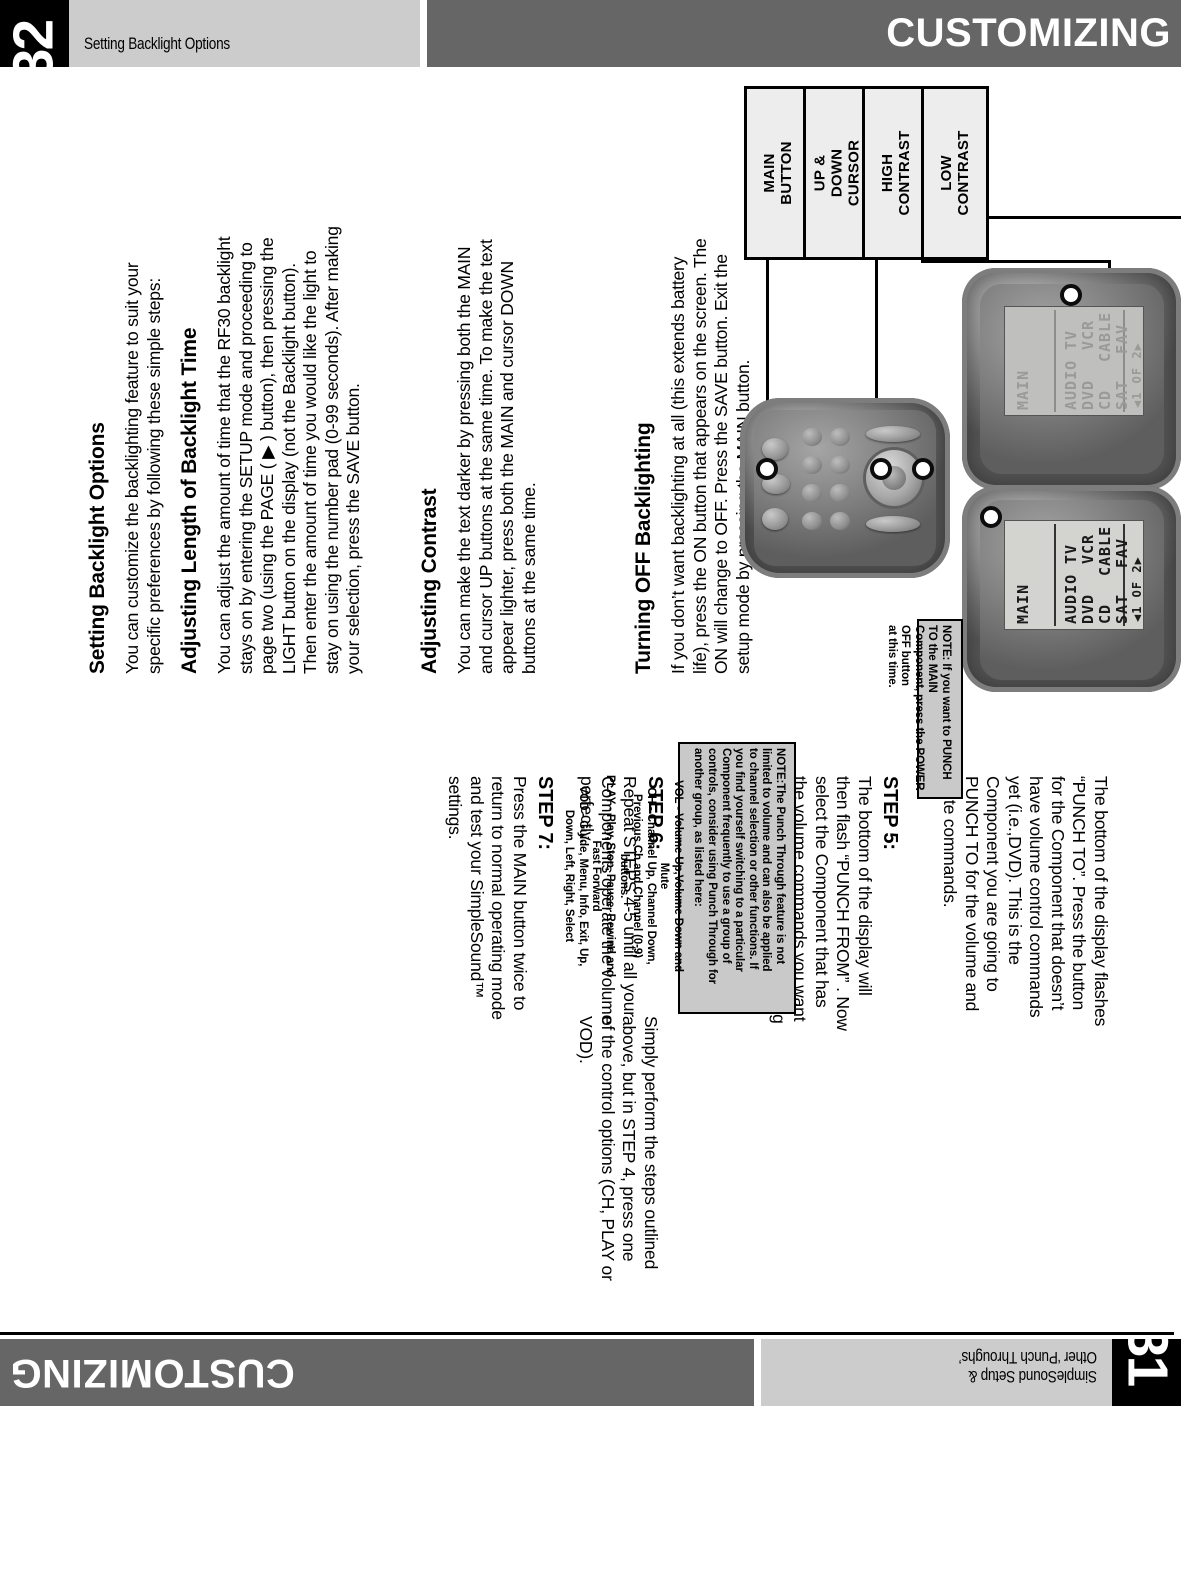 This screenshot has width=1181, height=1576. Describe the element at coordinates (429, 581) in the screenshot. I see `section-heading-adjusting-contrast: Adjusting Contrast` at that location.